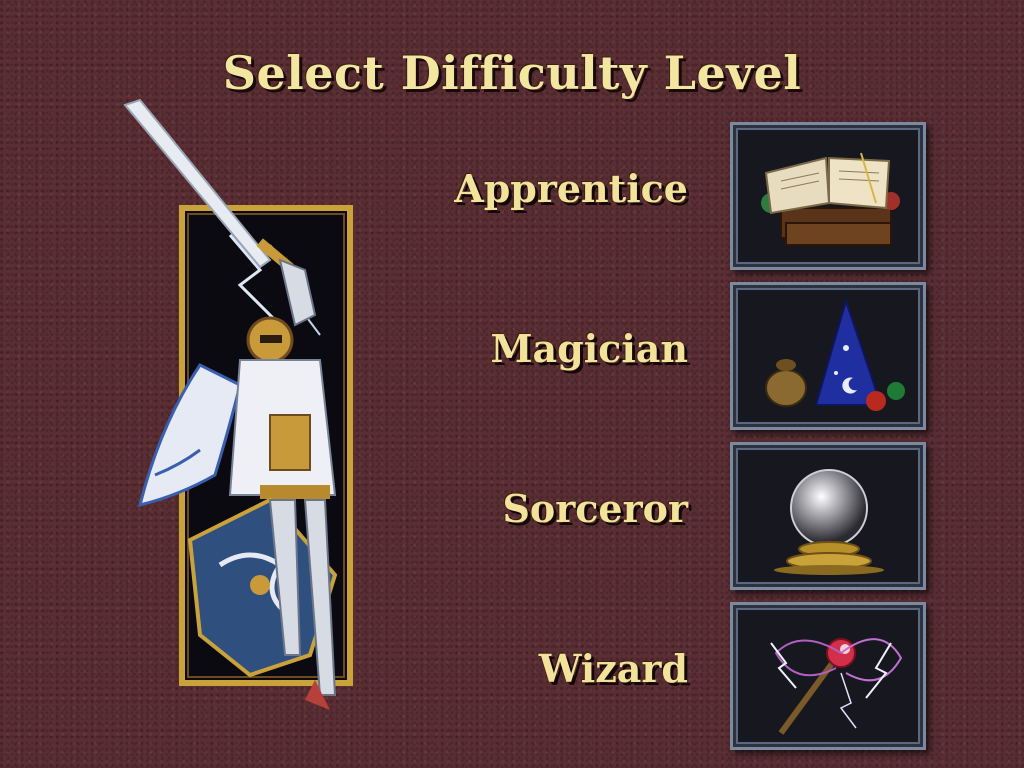  What do you see at coordinates (835, 354) in the screenshot?
I see `wizard-hat-icon` at bounding box center [835, 354].